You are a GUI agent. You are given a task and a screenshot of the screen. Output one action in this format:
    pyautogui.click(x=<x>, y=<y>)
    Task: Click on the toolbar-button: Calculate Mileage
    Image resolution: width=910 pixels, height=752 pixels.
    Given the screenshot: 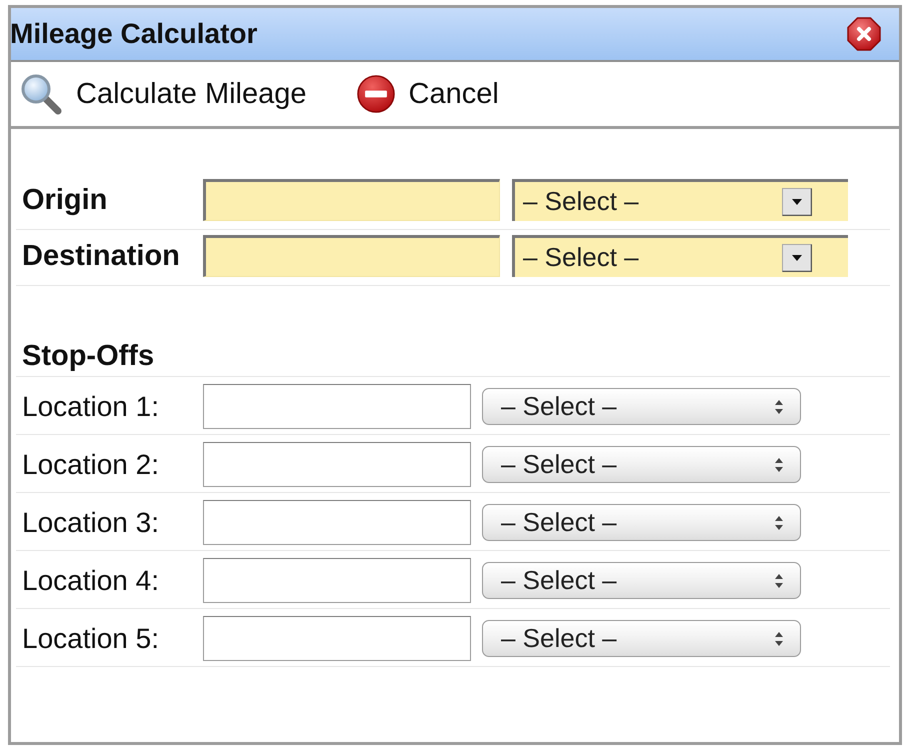 What is the action you would take?
    pyautogui.click(x=163, y=94)
    